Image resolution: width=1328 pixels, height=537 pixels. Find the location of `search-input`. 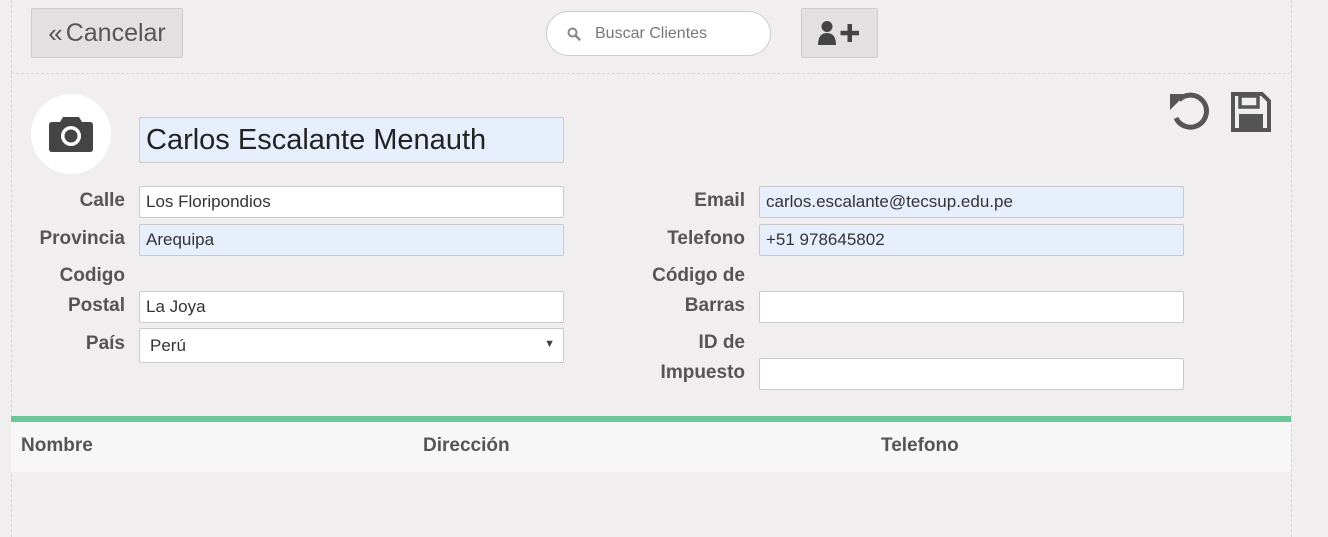

search-input is located at coordinates (675, 33).